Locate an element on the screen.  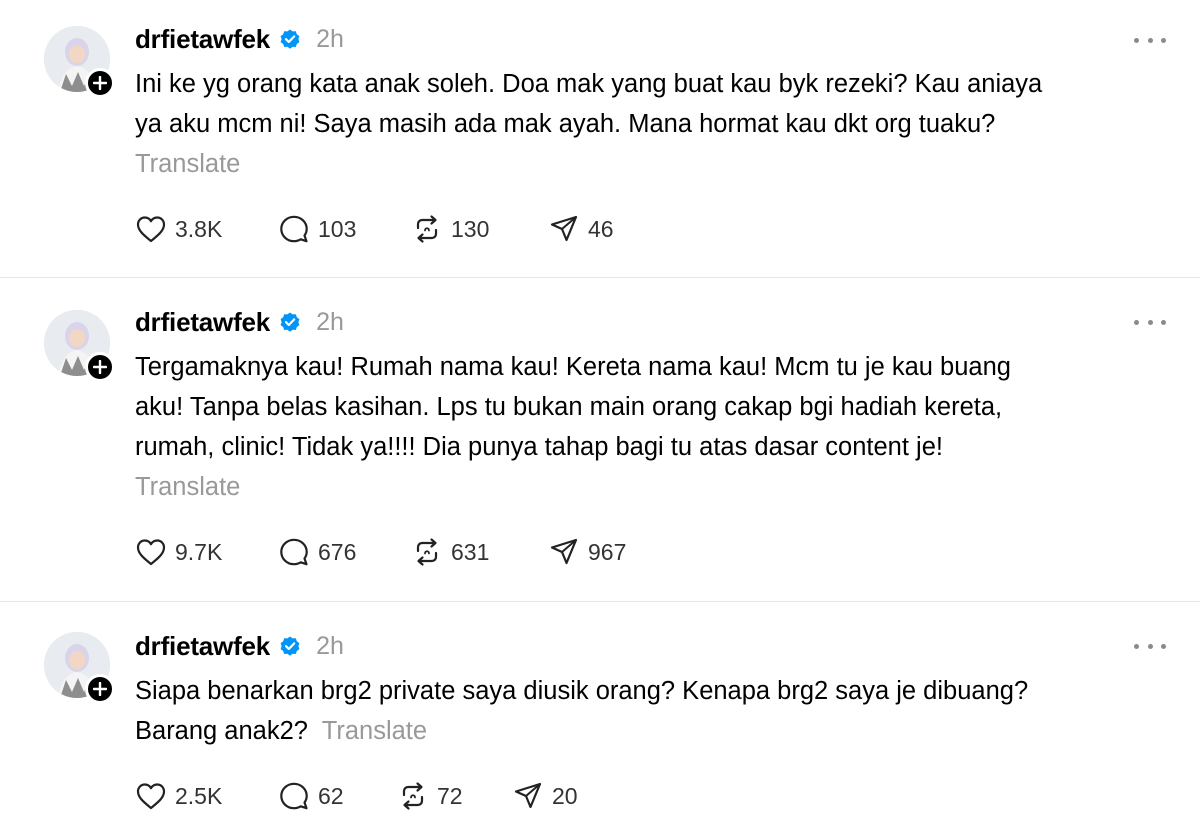
share-count: 20 is located at coordinates (565, 795).